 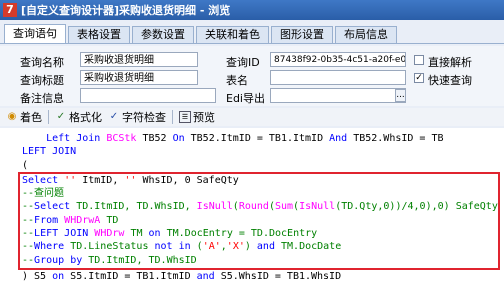 I want to click on check-icon: ✓, so click(x=61, y=116).